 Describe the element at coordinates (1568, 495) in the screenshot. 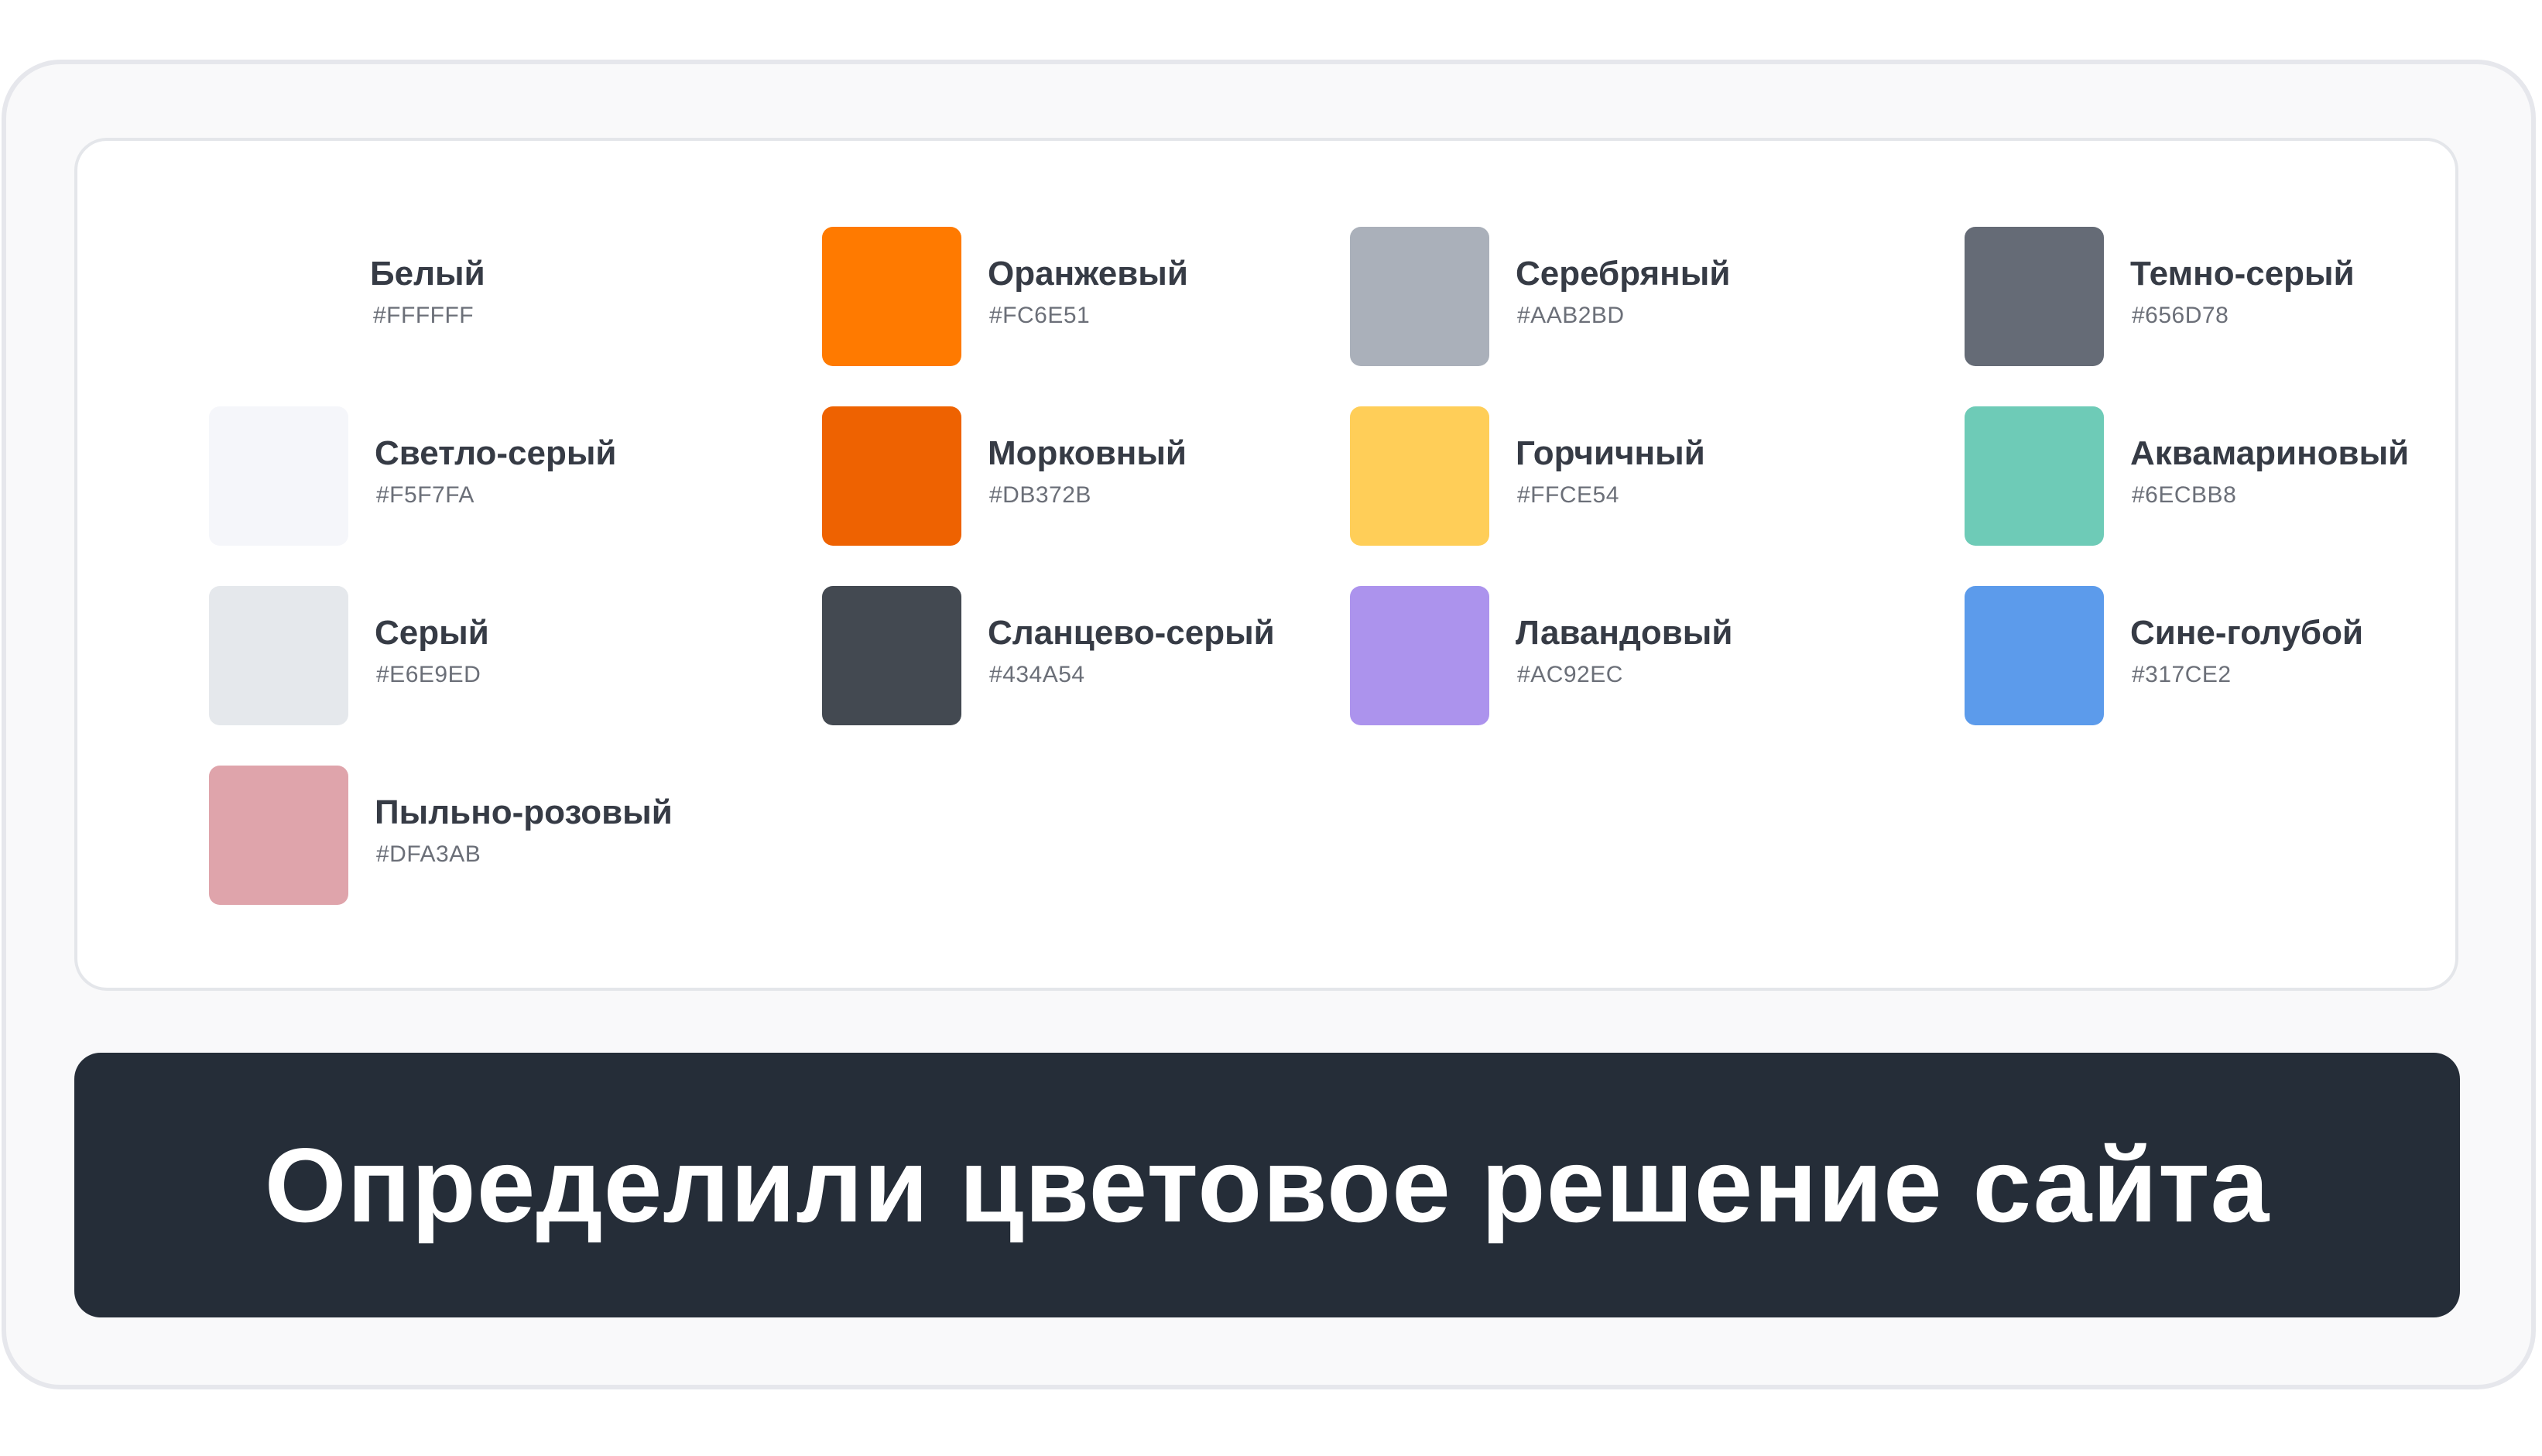

I see `color-hex: #FFCE54` at that location.